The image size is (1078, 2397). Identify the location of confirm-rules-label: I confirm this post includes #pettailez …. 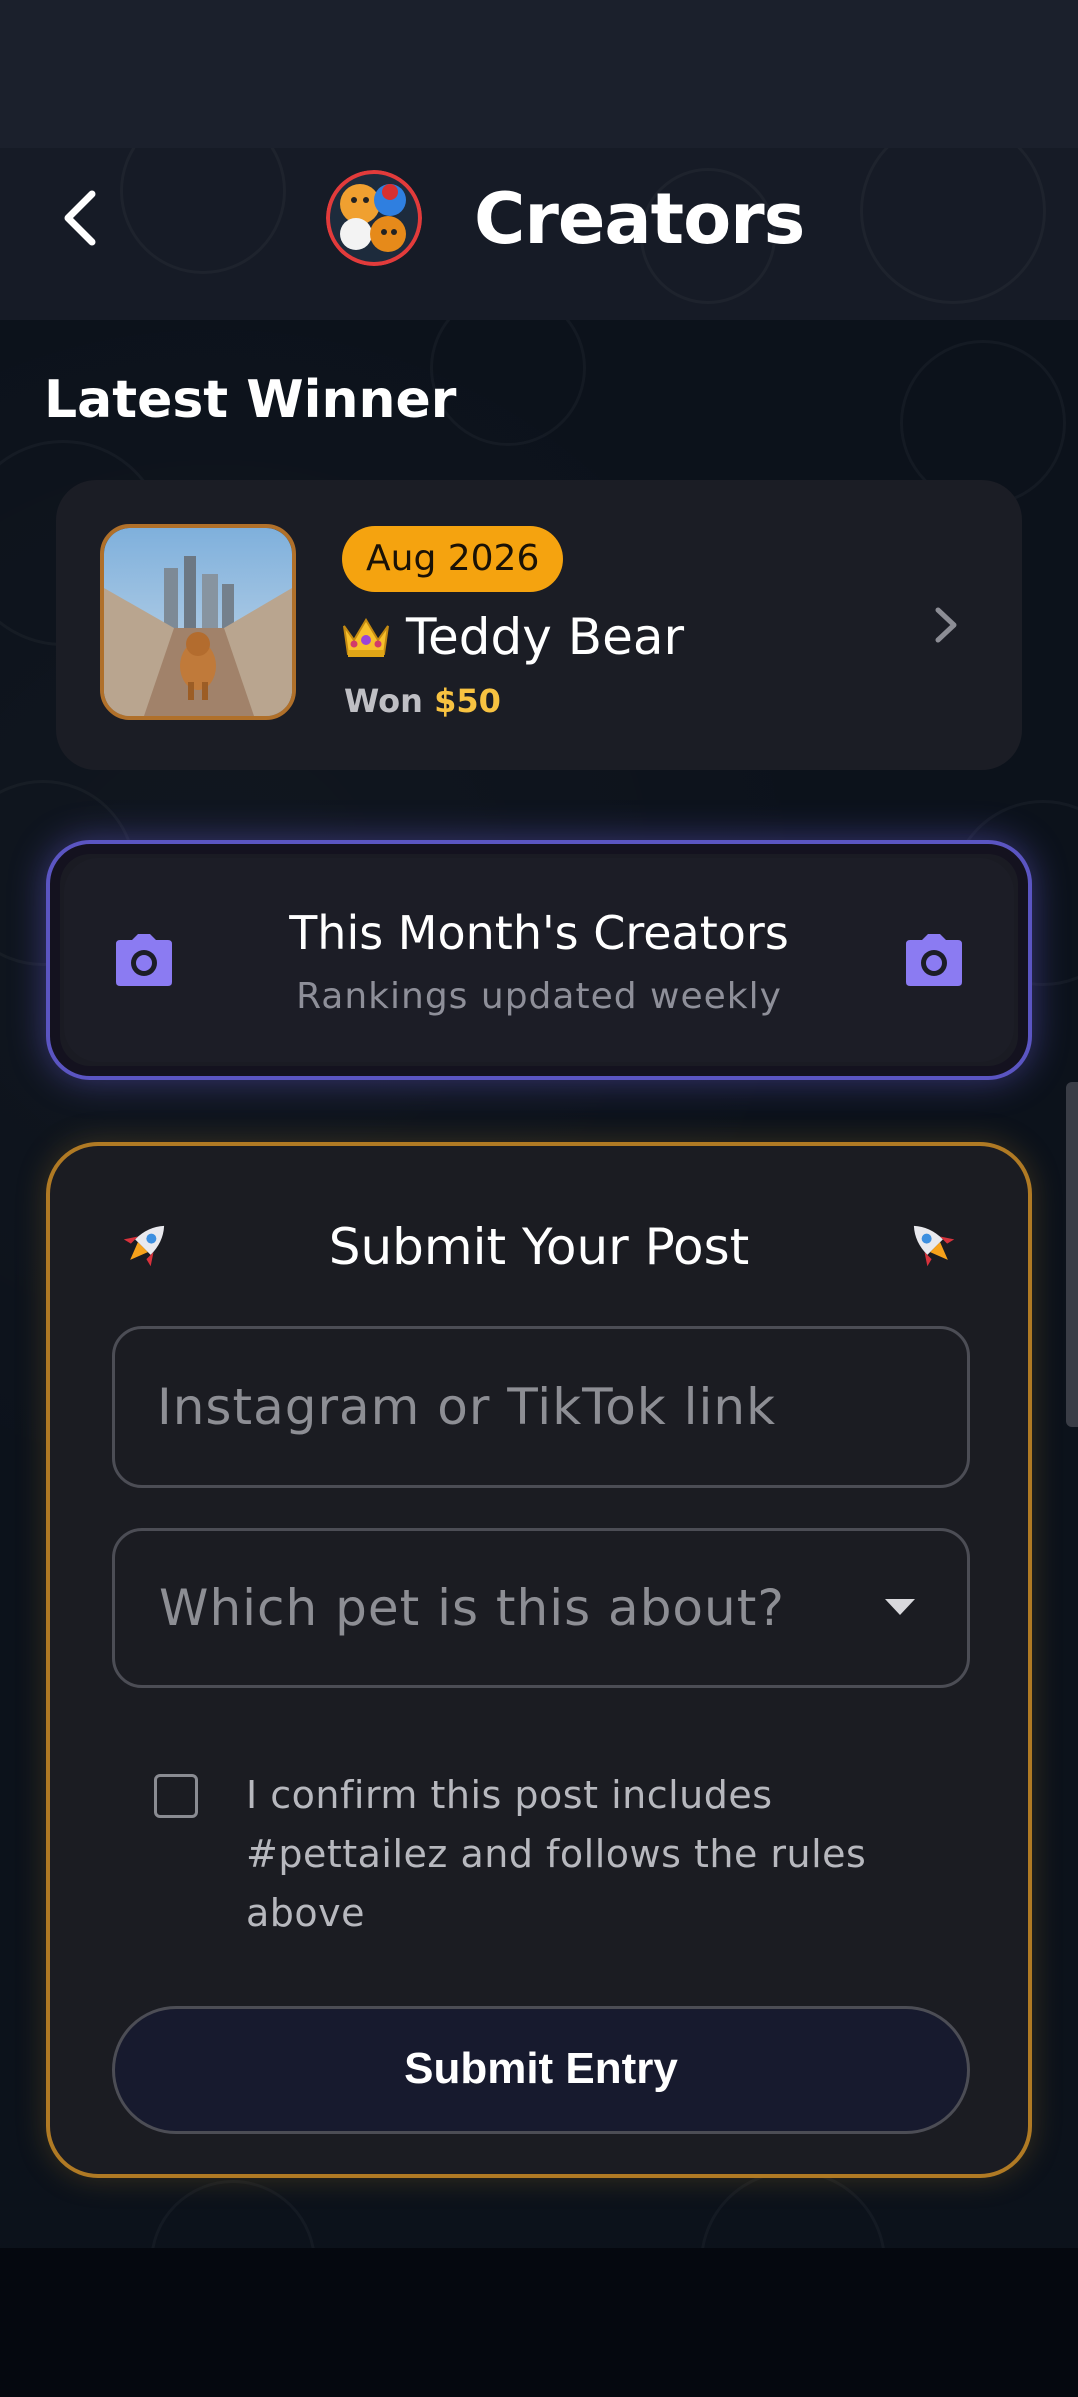
(556, 1854).